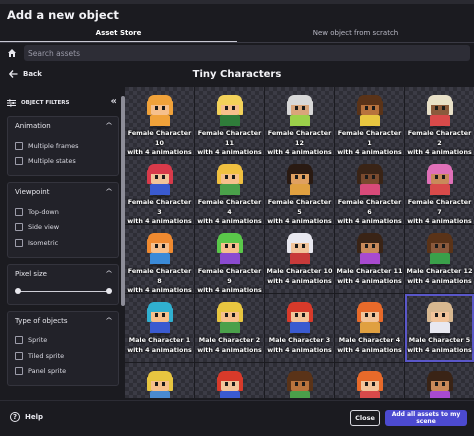  I want to click on asset-card: Male Character 2 with 4 animations, so click(229, 328).